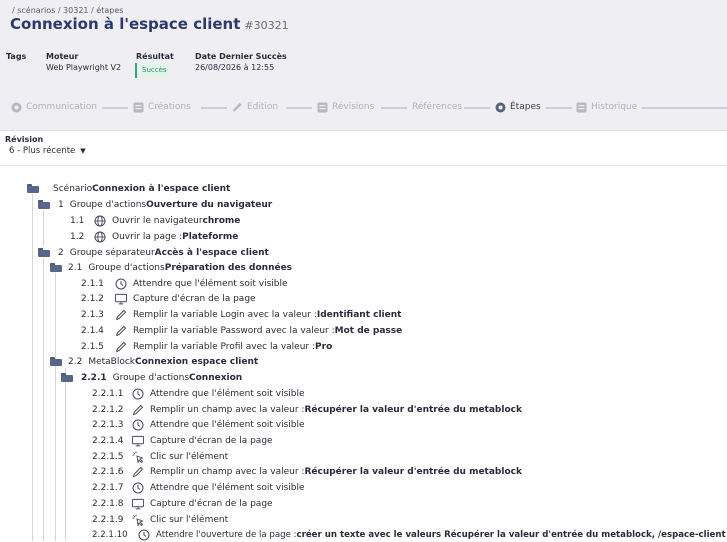  I want to click on step-number: 2.2.1.7, so click(108, 487).